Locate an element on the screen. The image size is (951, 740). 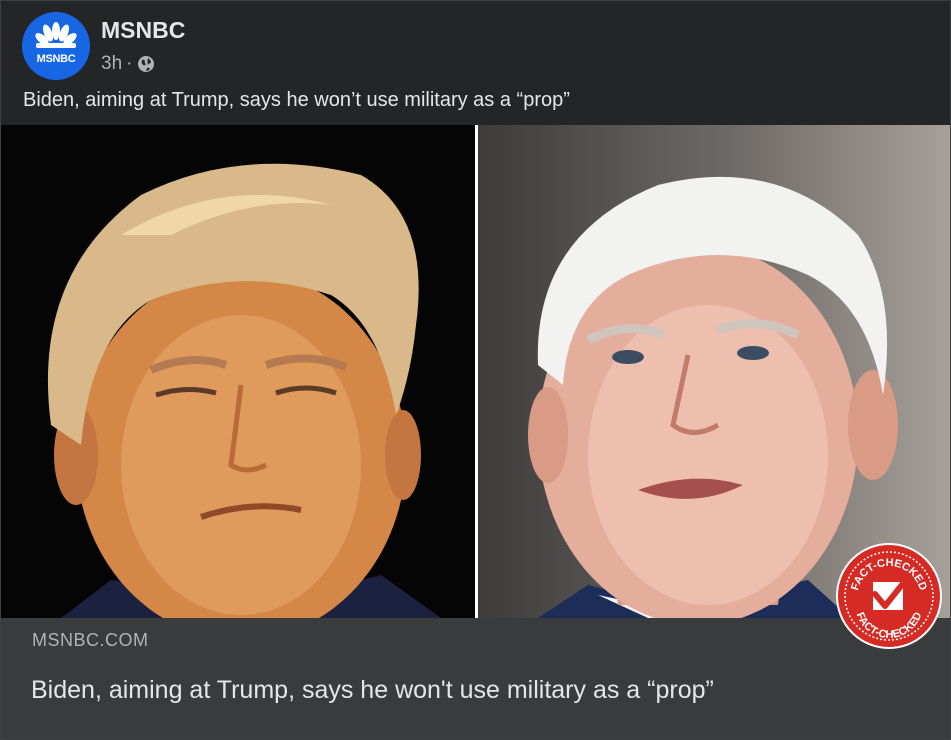
post-time-link: 3h is located at coordinates (111, 64).